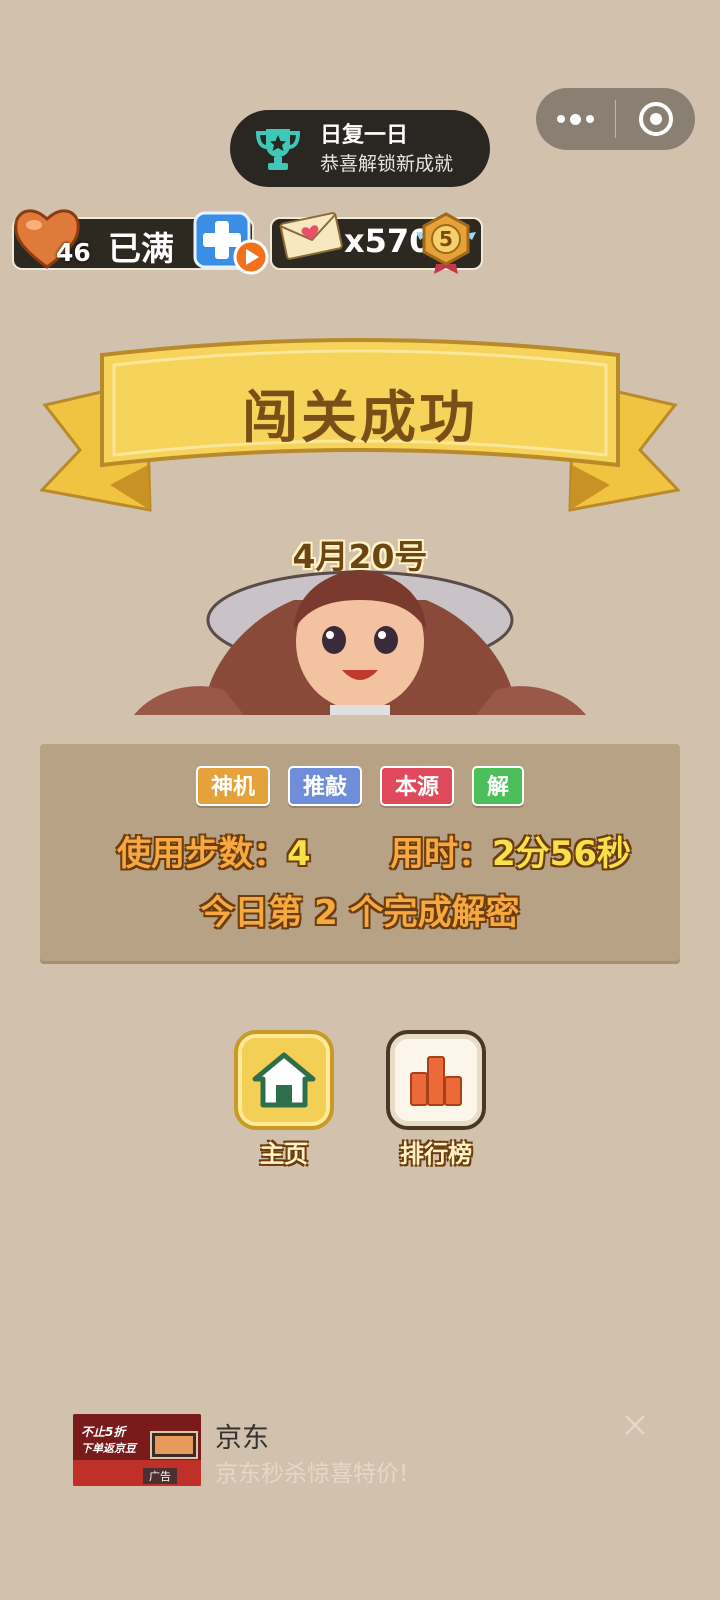  I want to click on level-number: 5, so click(446, 239).